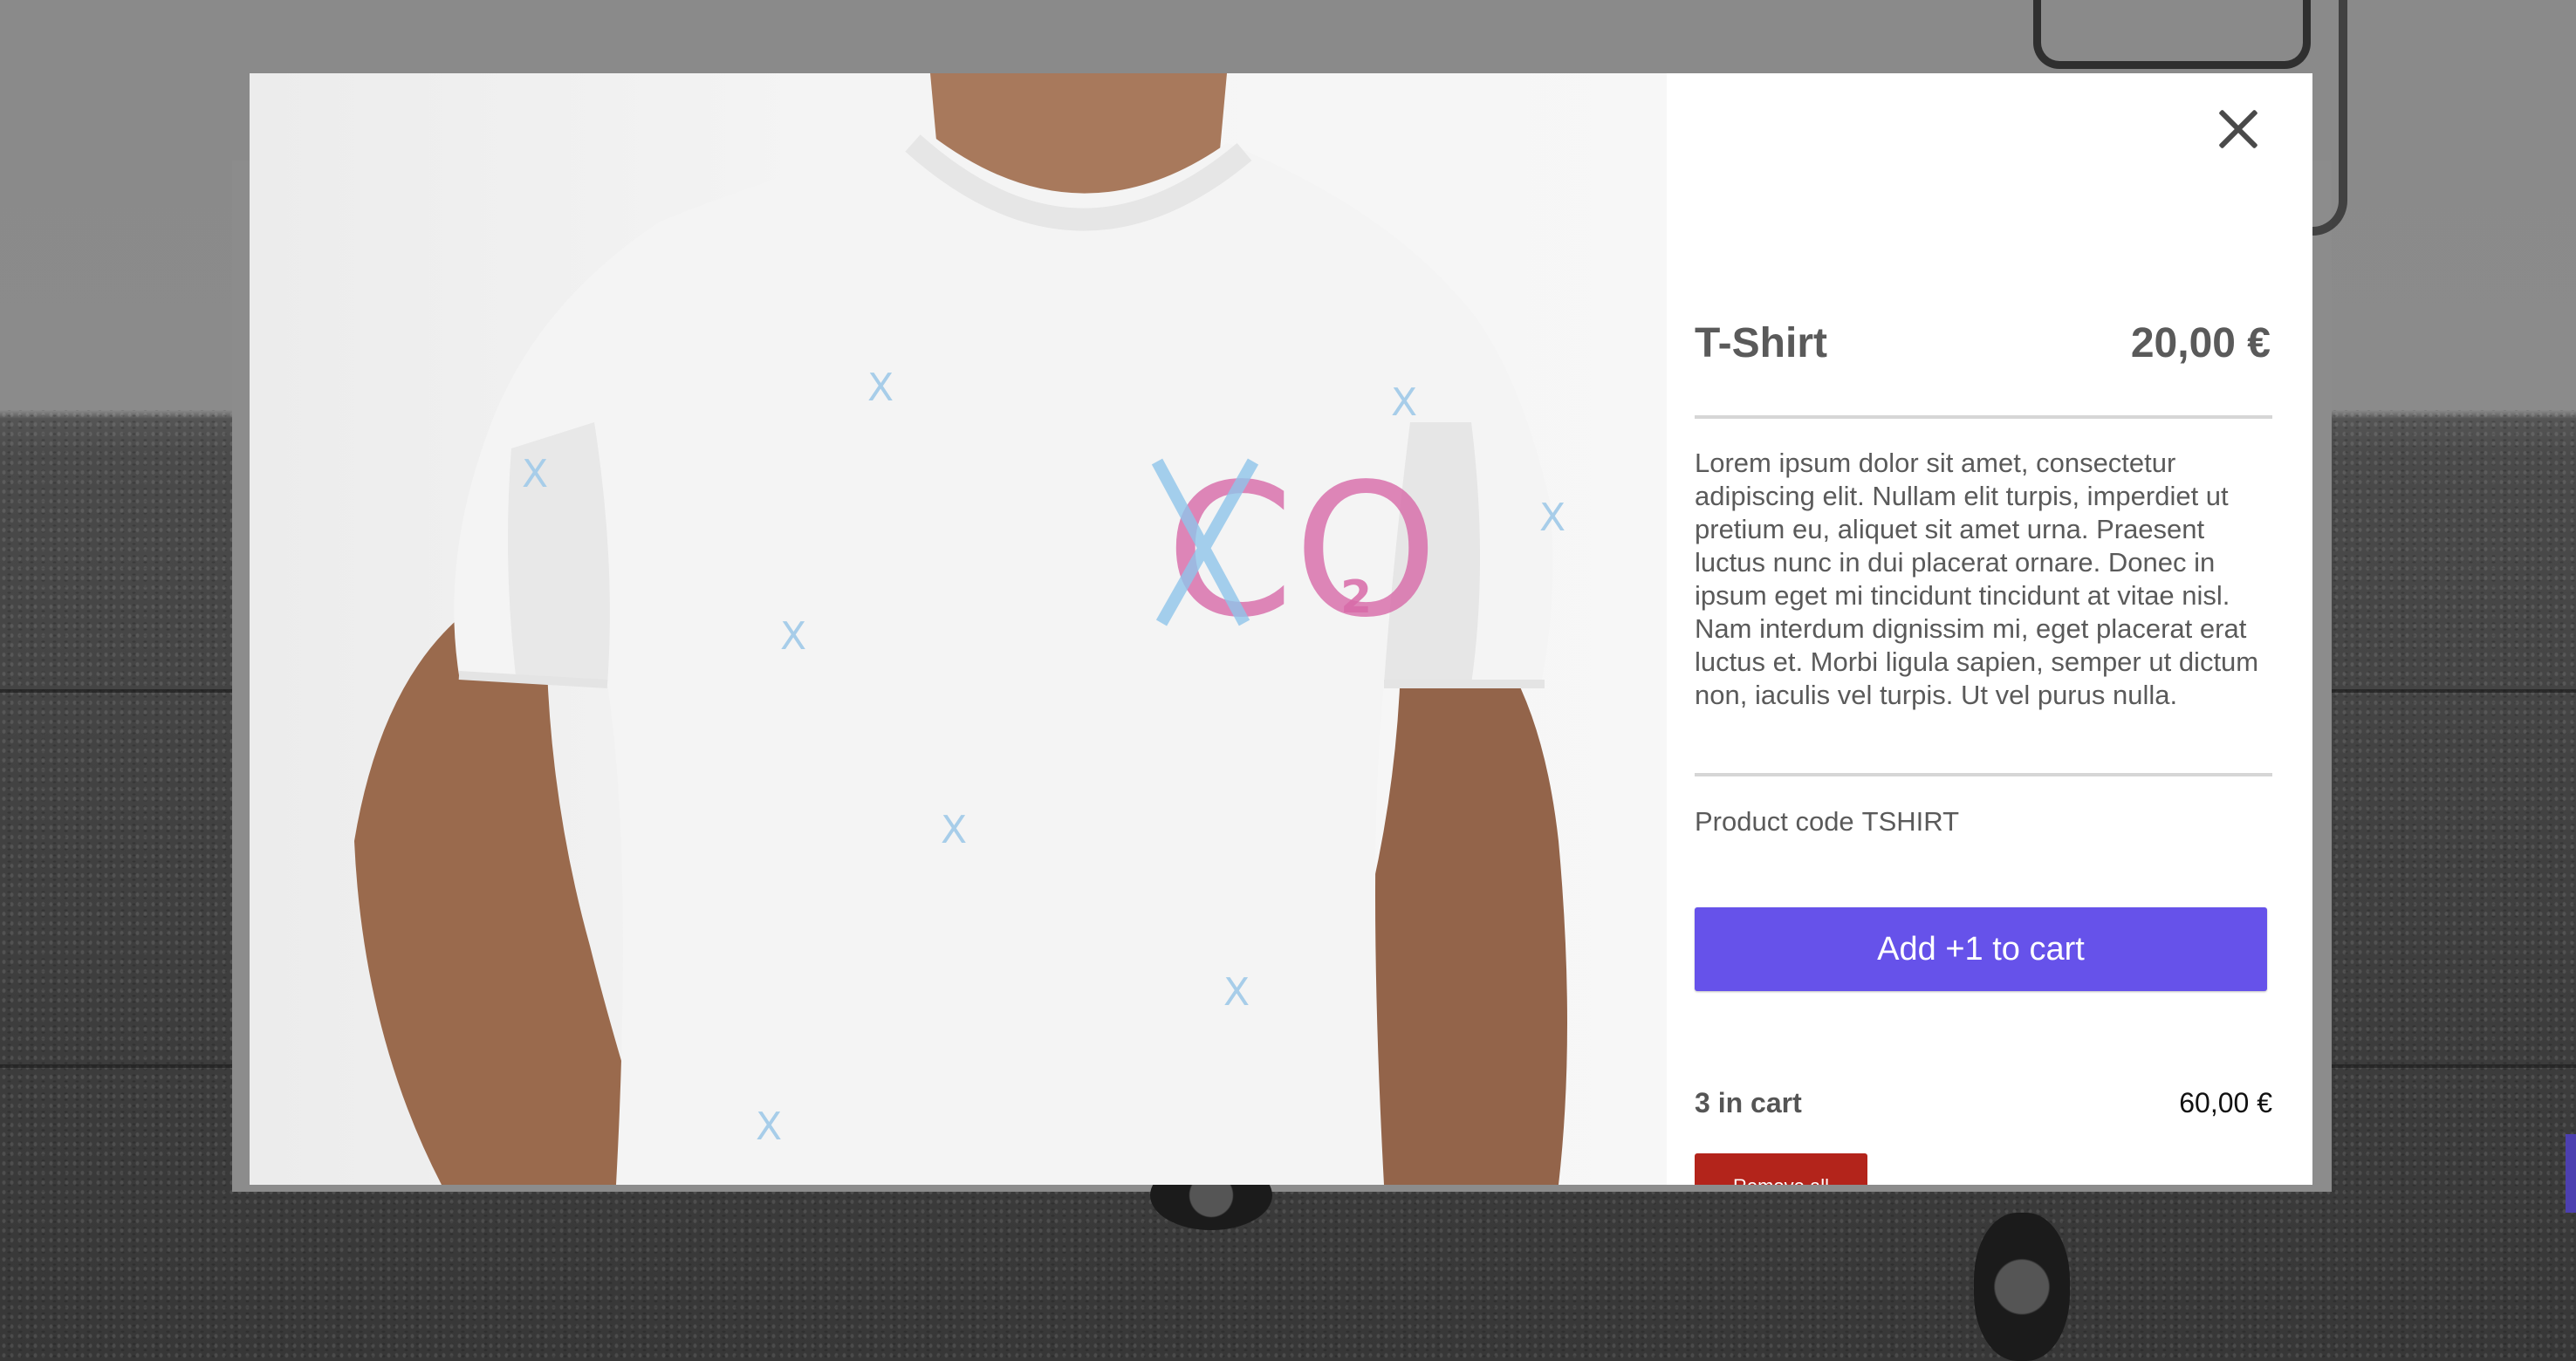  I want to click on product-code: Product code TSHIRT, so click(1827, 822).